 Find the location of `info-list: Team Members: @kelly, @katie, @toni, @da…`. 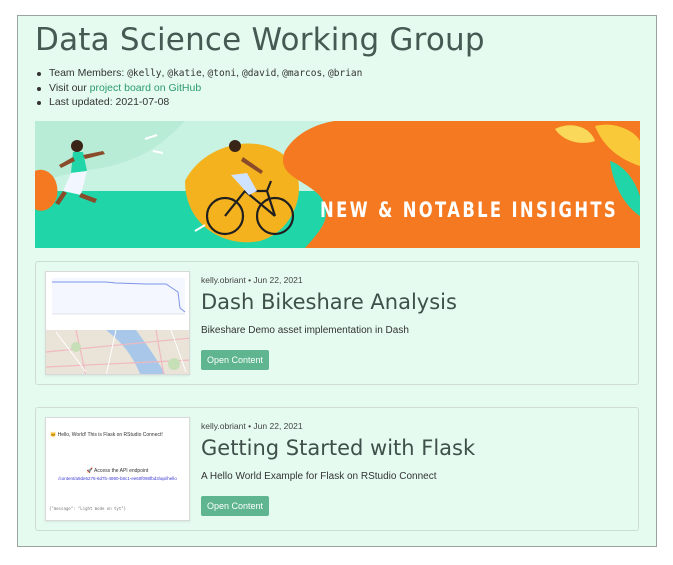

info-list: Team Members: @kelly, @katie, @toni, @da… is located at coordinates (199, 88).